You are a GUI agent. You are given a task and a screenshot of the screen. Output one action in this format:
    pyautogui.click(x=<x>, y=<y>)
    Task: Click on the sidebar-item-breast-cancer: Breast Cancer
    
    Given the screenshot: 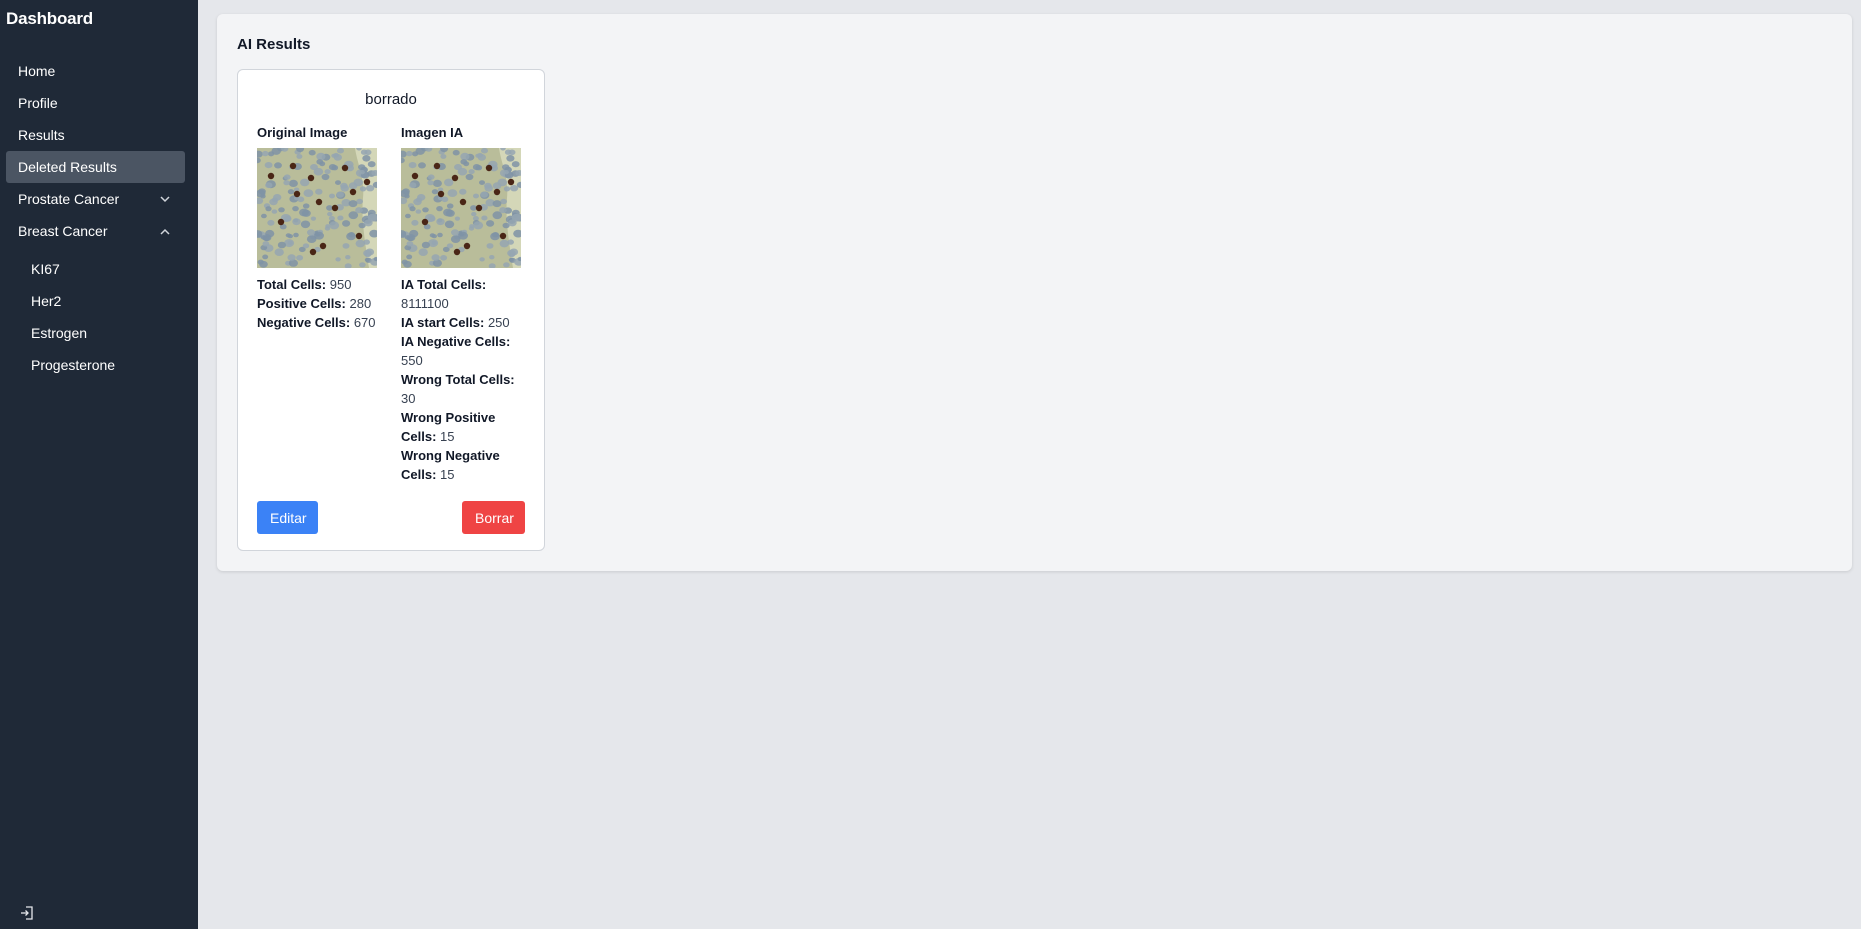 What is the action you would take?
    pyautogui.click(x=95, y=231)
    